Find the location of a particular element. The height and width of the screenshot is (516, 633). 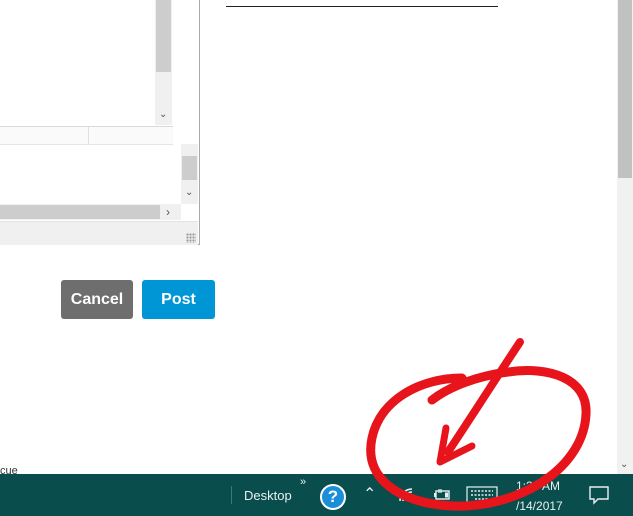

page-vertical-scrollbar: ⌄ is located at coordinates (625, 237).